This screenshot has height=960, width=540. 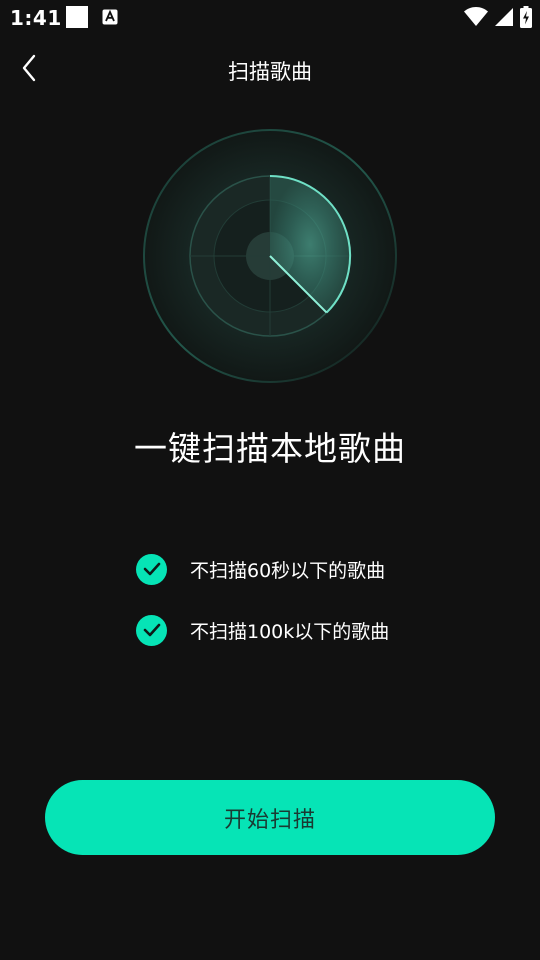 I want to click on rule-text: 不扫描100k以下的歌曲, so click(x=290, y=631).